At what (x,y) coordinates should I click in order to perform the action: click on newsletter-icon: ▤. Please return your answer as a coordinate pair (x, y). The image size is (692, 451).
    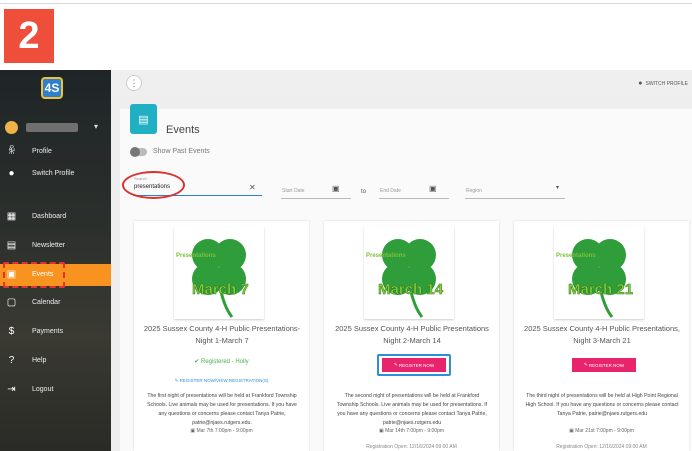
    Looking at the image, I should click on (11, 245).